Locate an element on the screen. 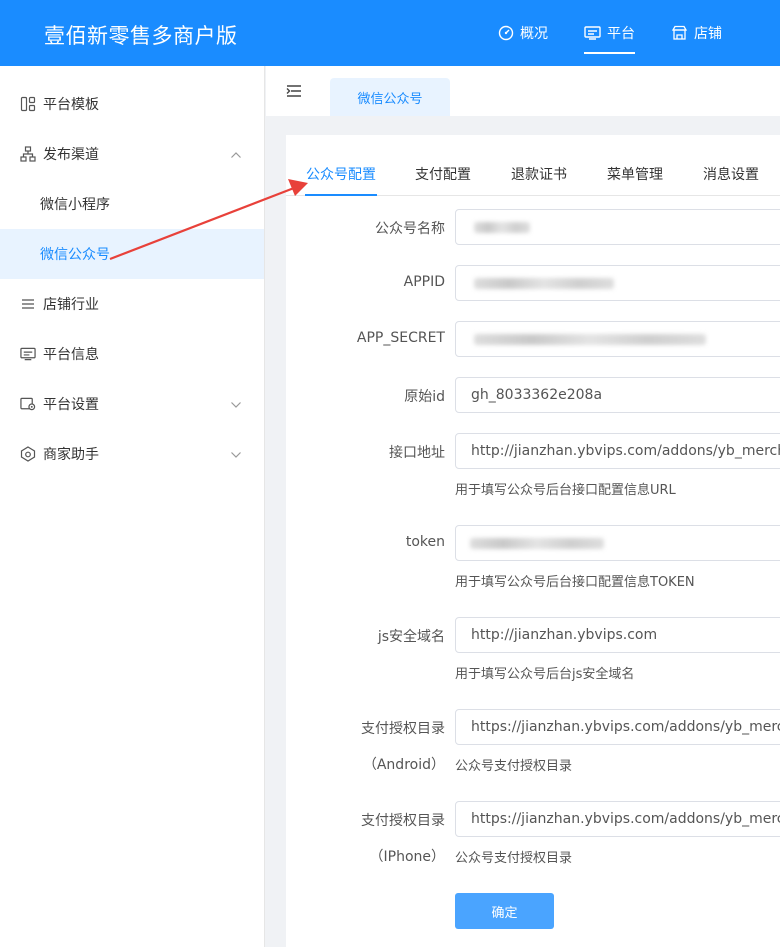 The height and width of the screenshot is (947, 780). template-icon is located at coordinates (28, 104).